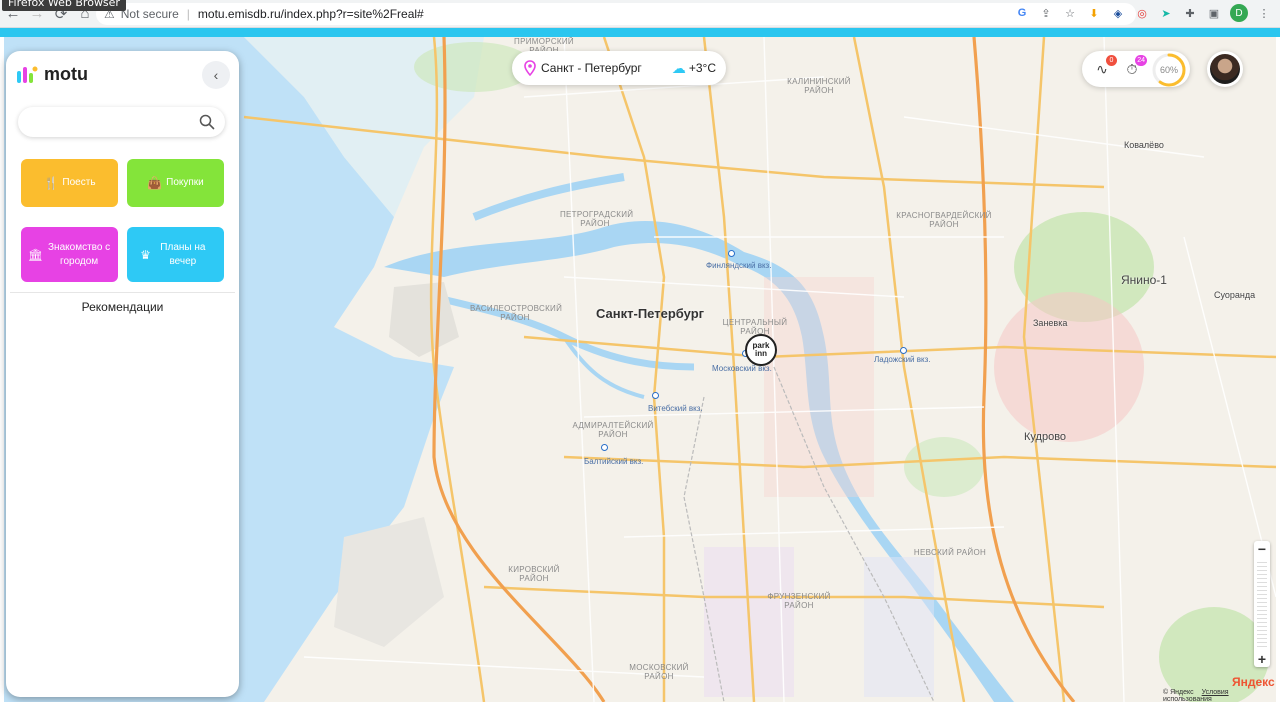 The height and width of the screenshot is (702, 1280). I want to click on chevron-left-icon: ‹, so click(216, 75).